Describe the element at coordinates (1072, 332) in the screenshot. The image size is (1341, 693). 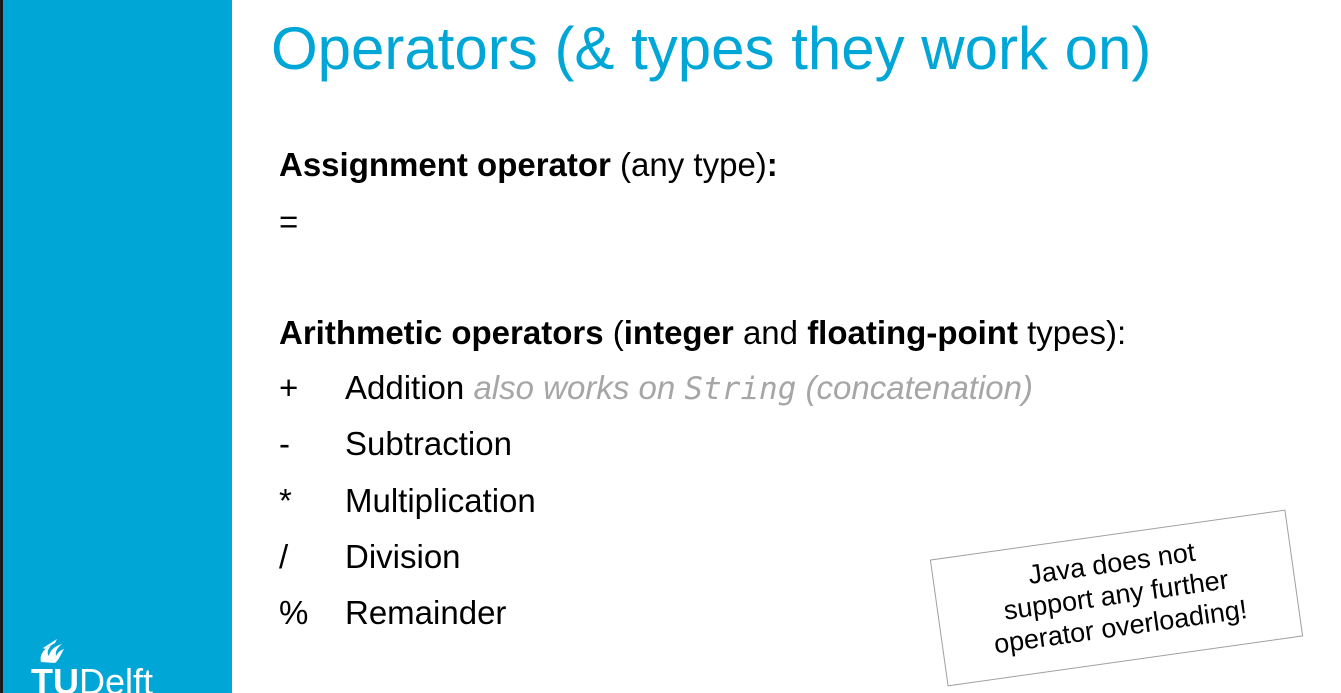
I see `types-close: types):` at that location.